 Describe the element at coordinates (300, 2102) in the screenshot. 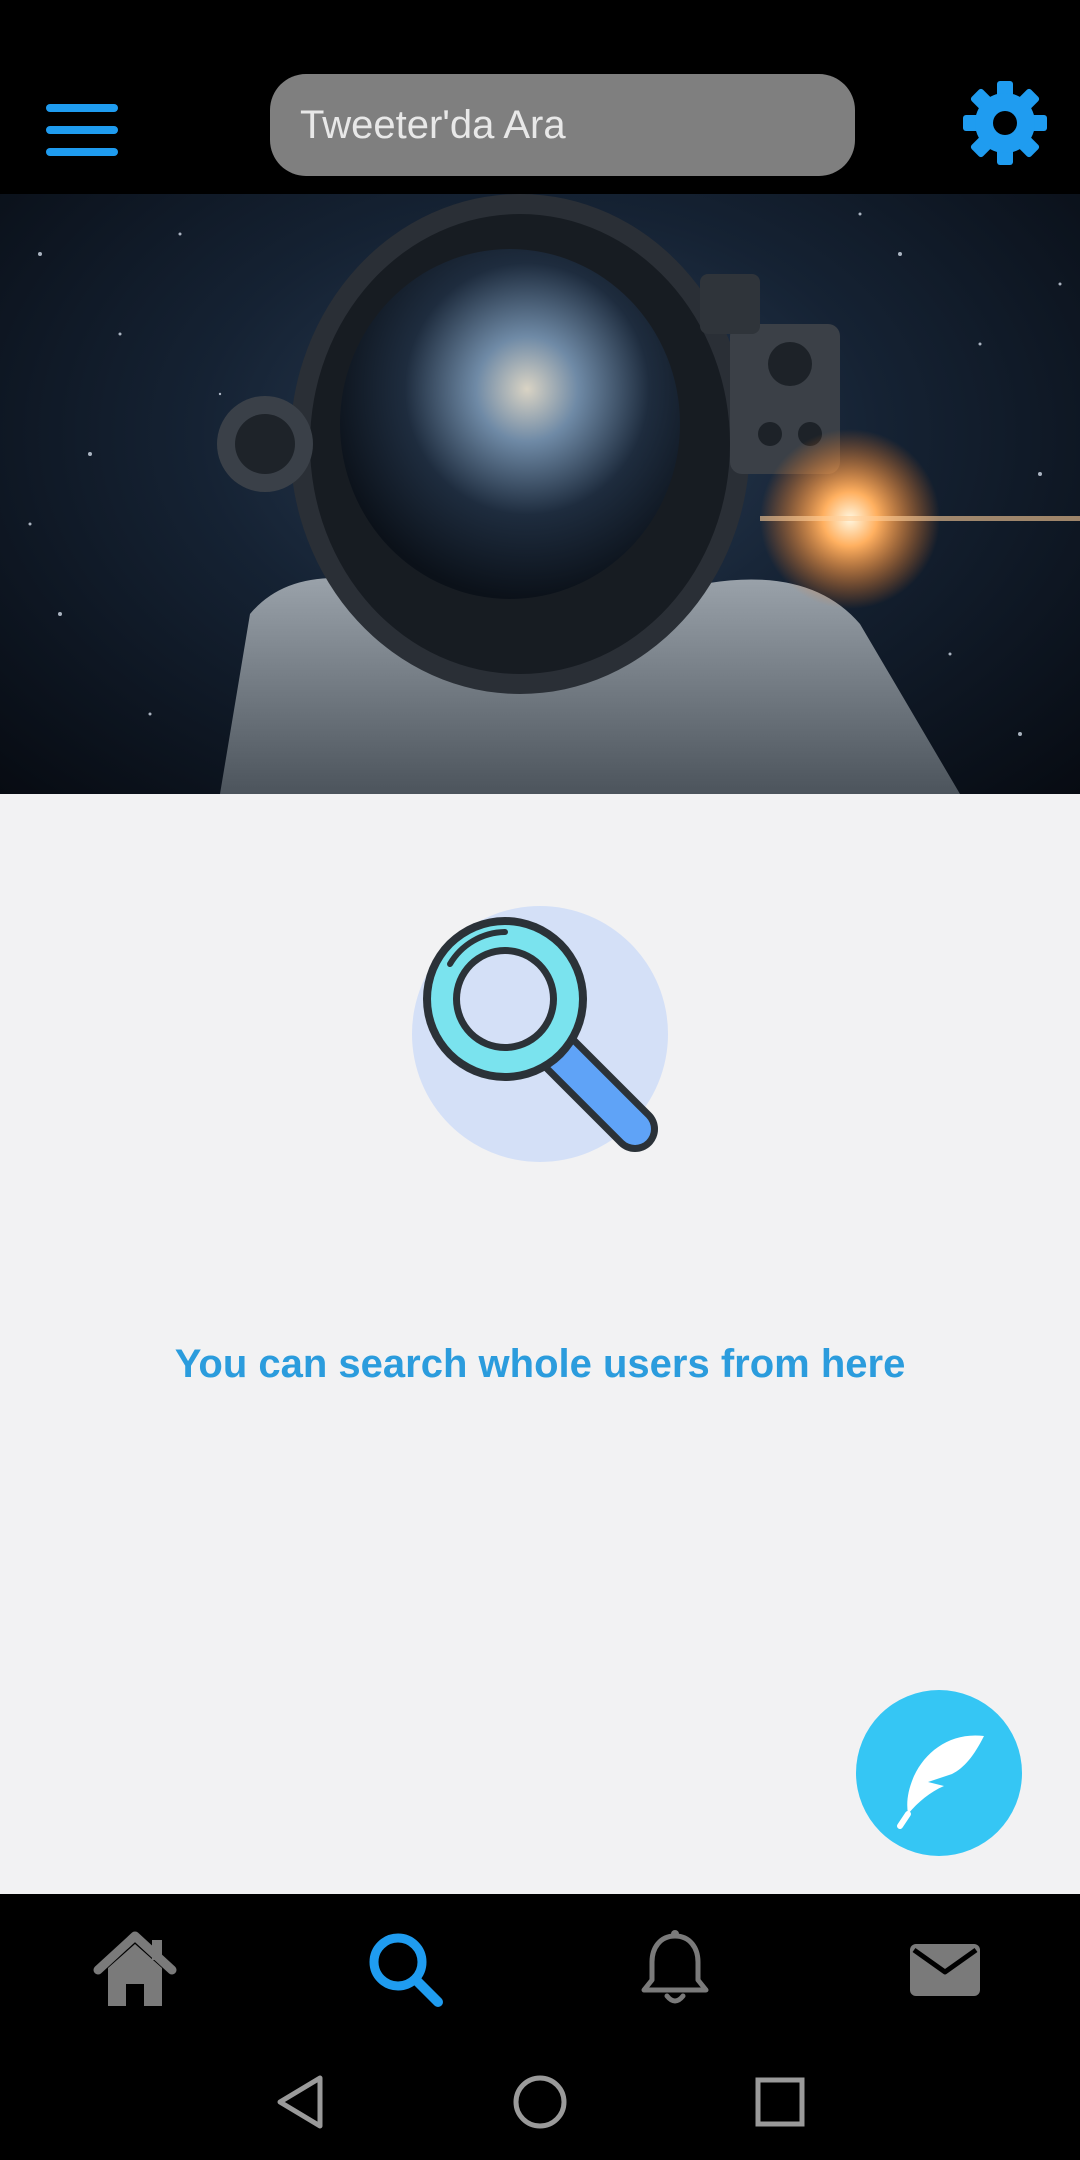

I see `back-icon` at that location.